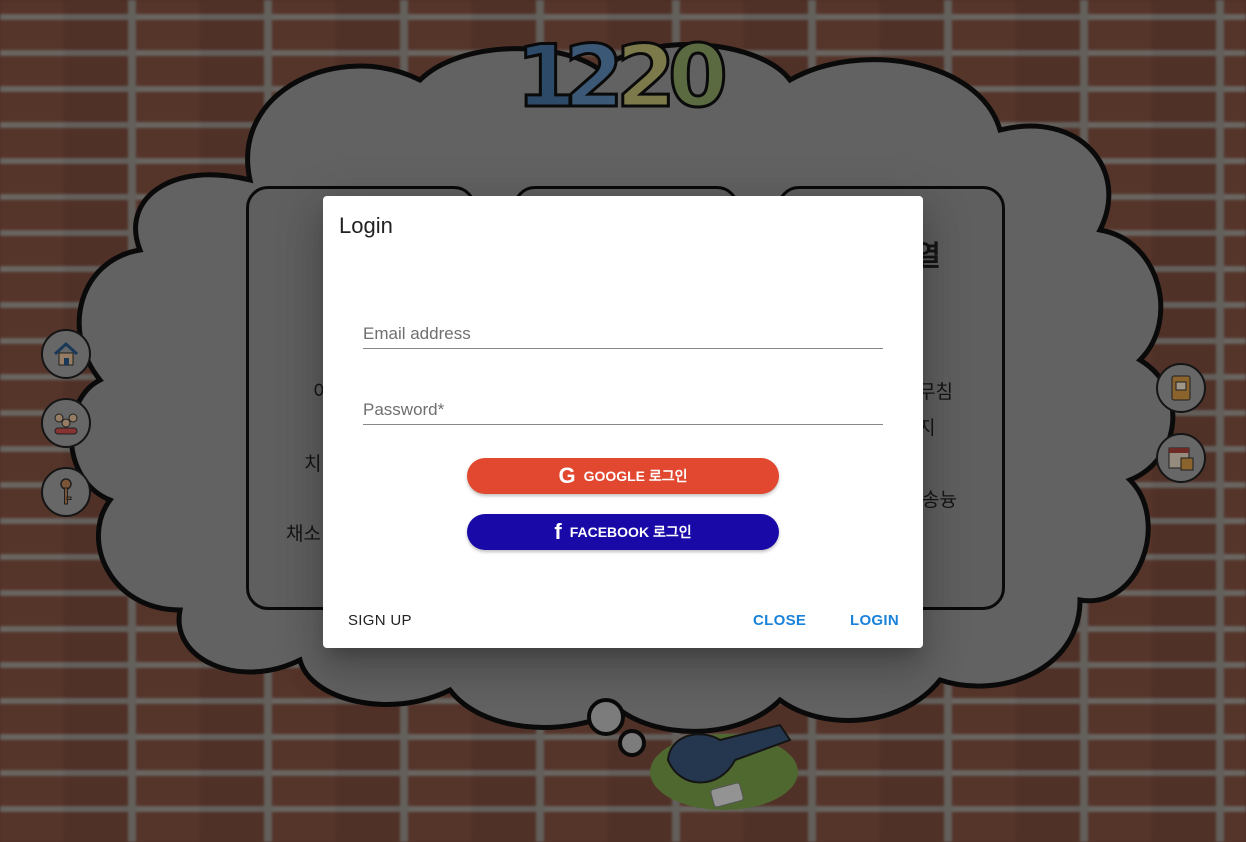  Describe the element at coordinates (630, 532) in the screenshot. I see `facebook-login-label: FACEBOOK 로그인` at that location.